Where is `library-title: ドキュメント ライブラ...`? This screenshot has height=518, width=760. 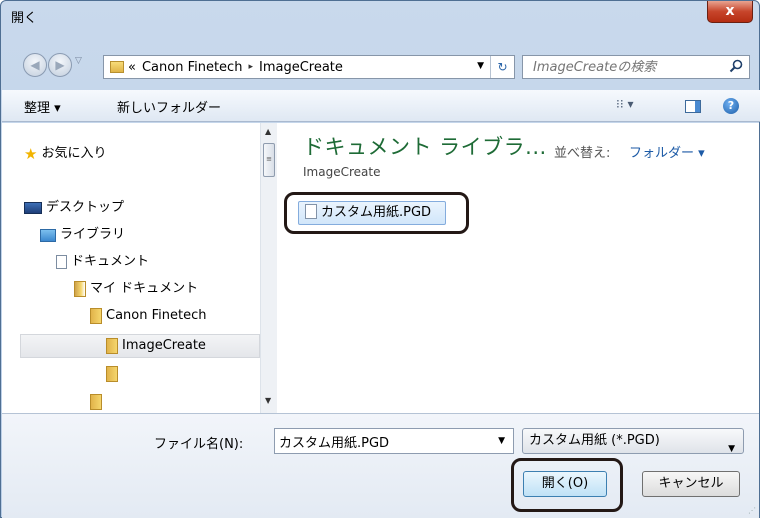
library-title: ドキュメント ライブラ... is located at coordinates (425, 147).